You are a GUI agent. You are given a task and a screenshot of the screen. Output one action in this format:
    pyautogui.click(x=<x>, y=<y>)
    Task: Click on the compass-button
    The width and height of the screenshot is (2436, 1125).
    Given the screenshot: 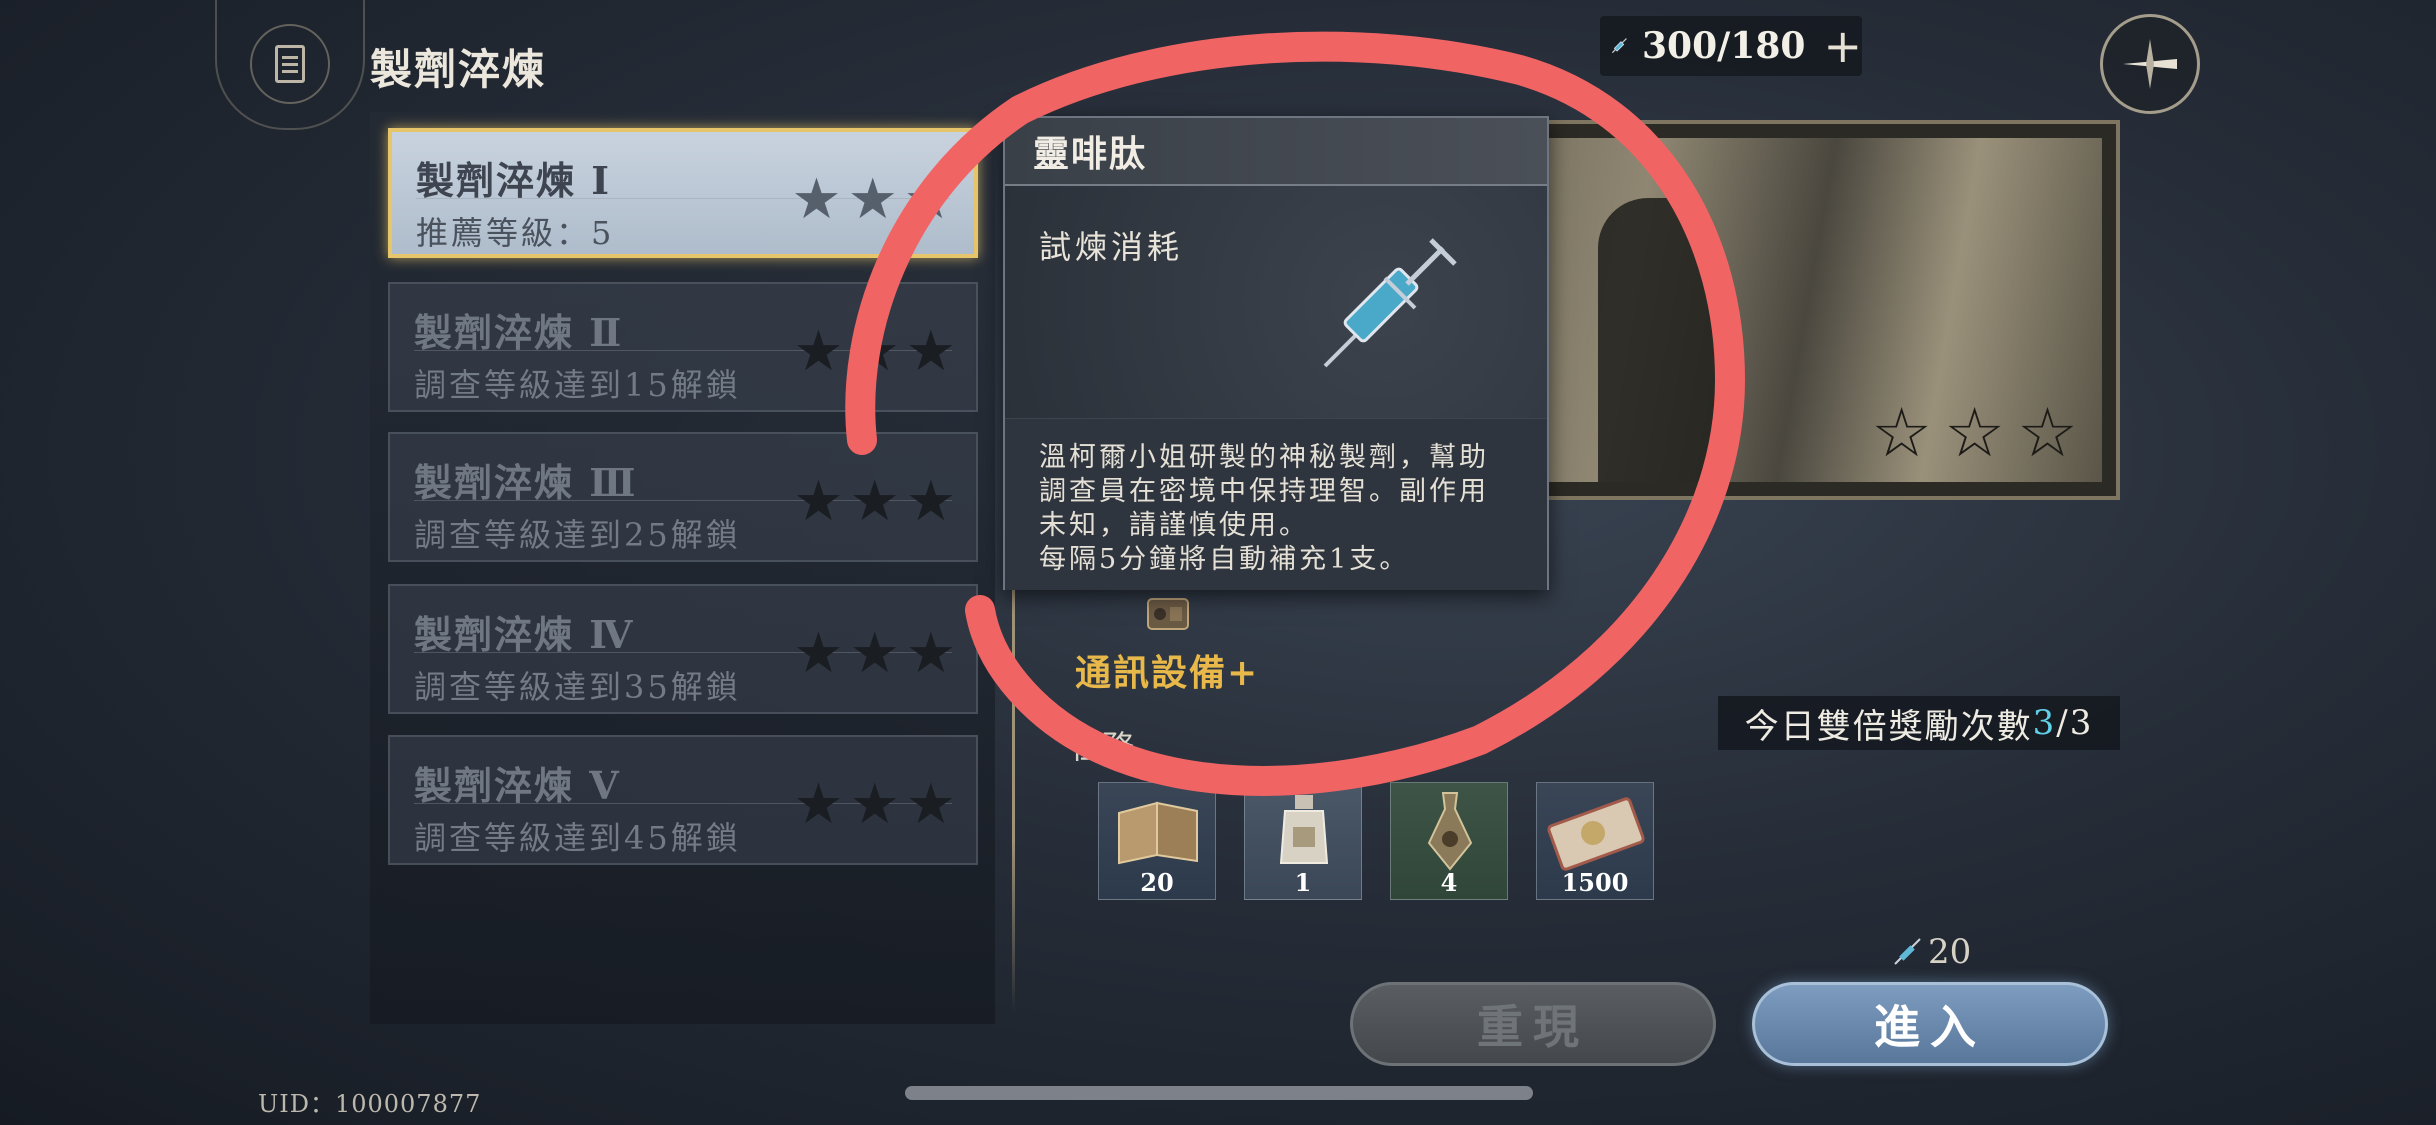 What is the action you would take?
    pyautogui.click(x=2150, y=64)
    